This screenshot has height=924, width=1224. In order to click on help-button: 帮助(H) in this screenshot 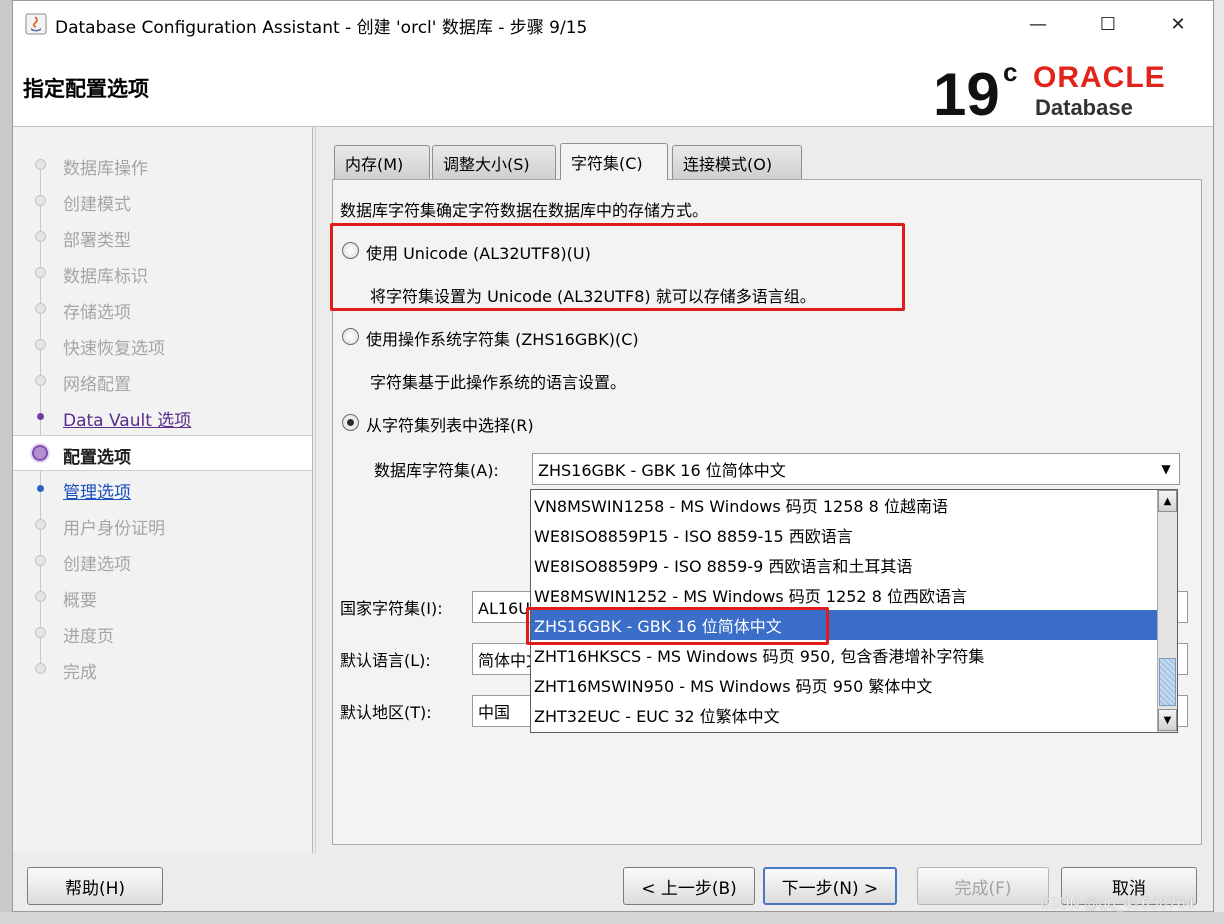, I will do `click(95, 886)`.